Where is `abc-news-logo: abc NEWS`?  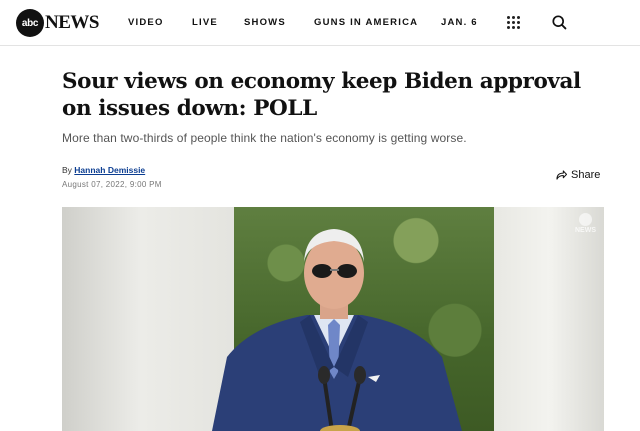 abc-news-logo: abc NEWS is located at coordinates (57, 23).